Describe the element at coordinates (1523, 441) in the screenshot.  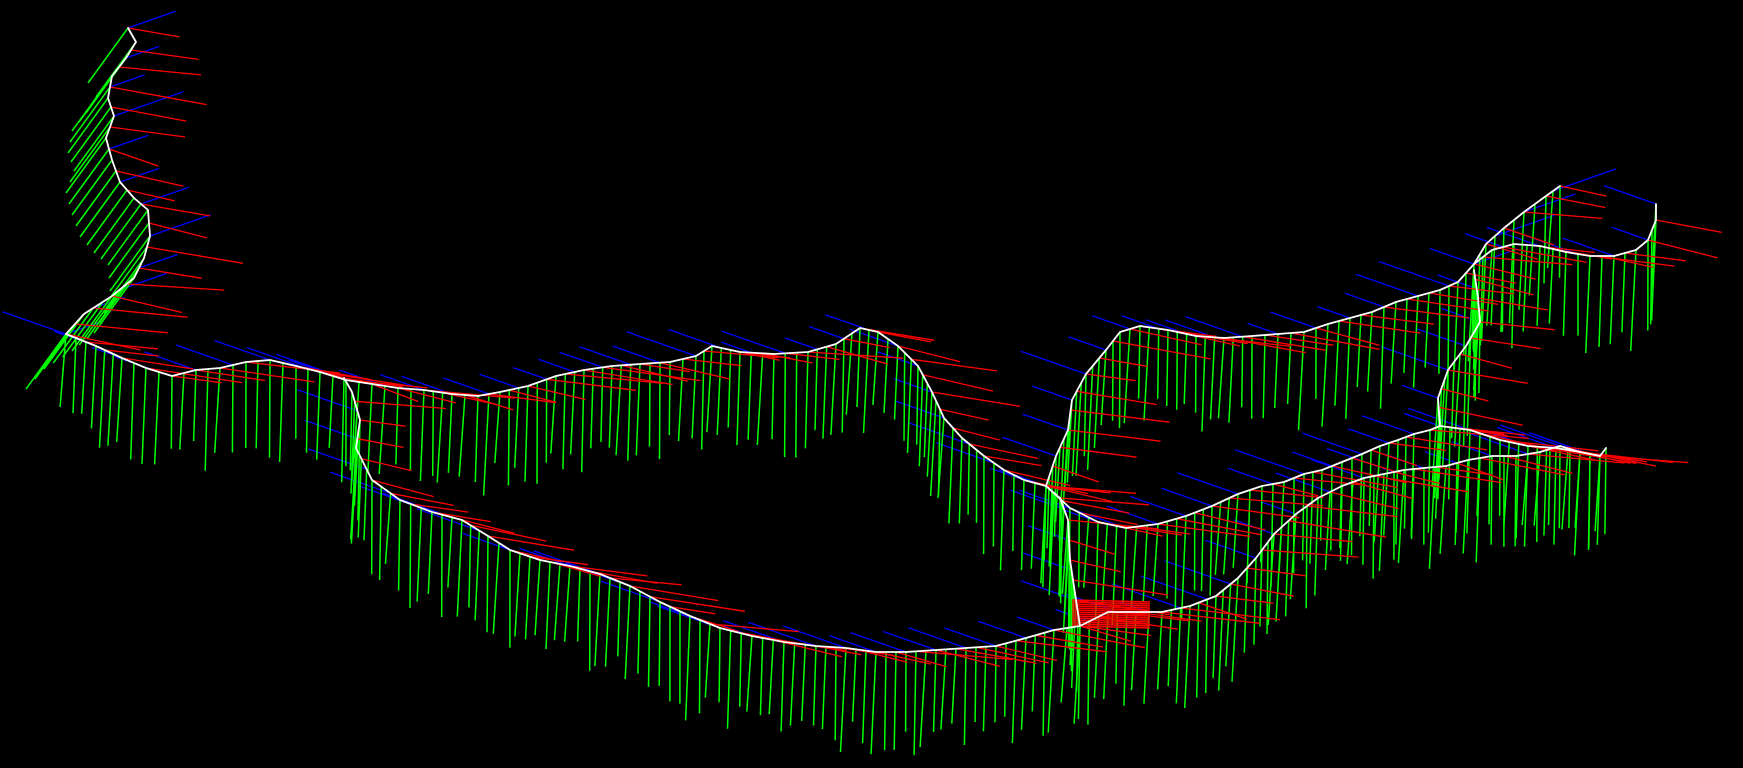
I see `trajectory-segment` at that location.